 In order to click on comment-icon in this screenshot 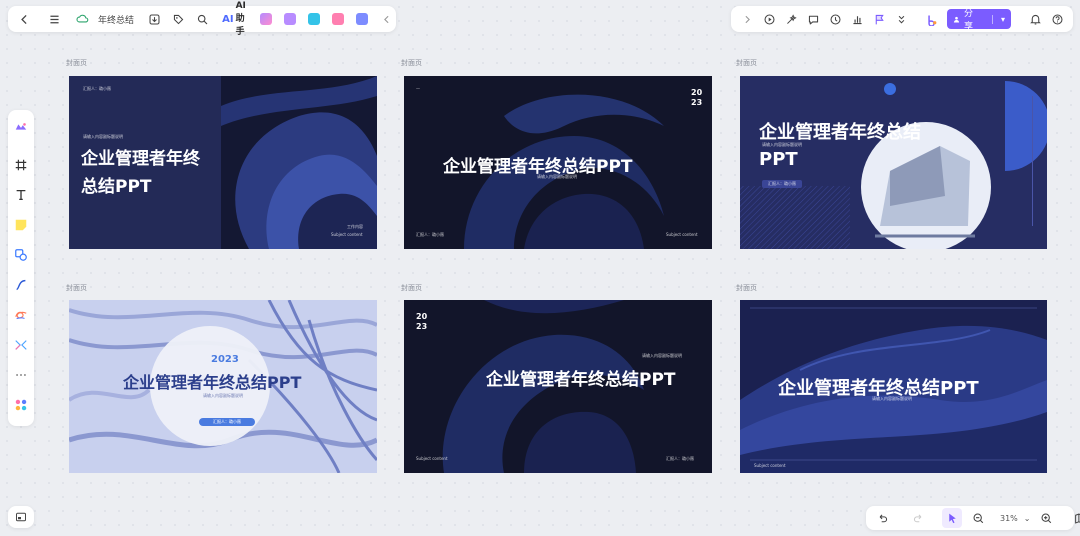, I will do `click(813, 19)`.